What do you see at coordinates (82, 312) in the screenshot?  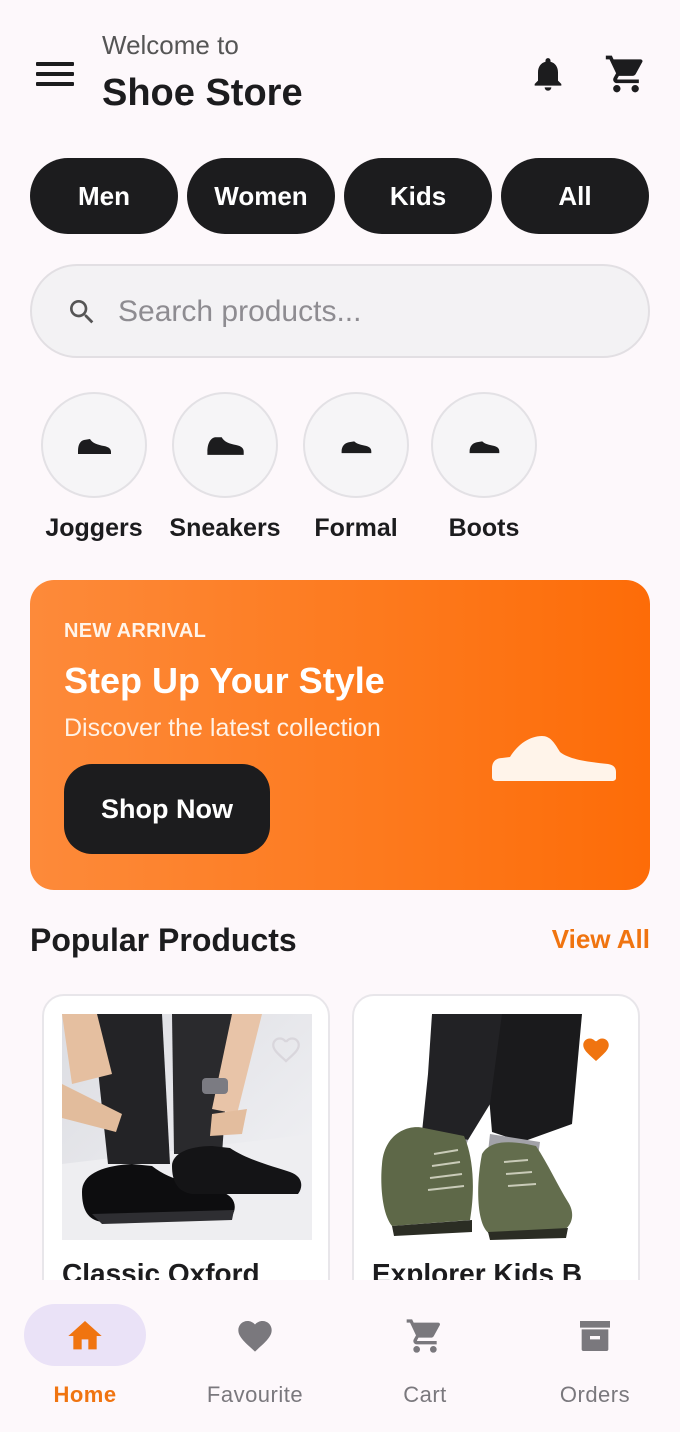 I see `search-icon` at bounding box center [82, 312].